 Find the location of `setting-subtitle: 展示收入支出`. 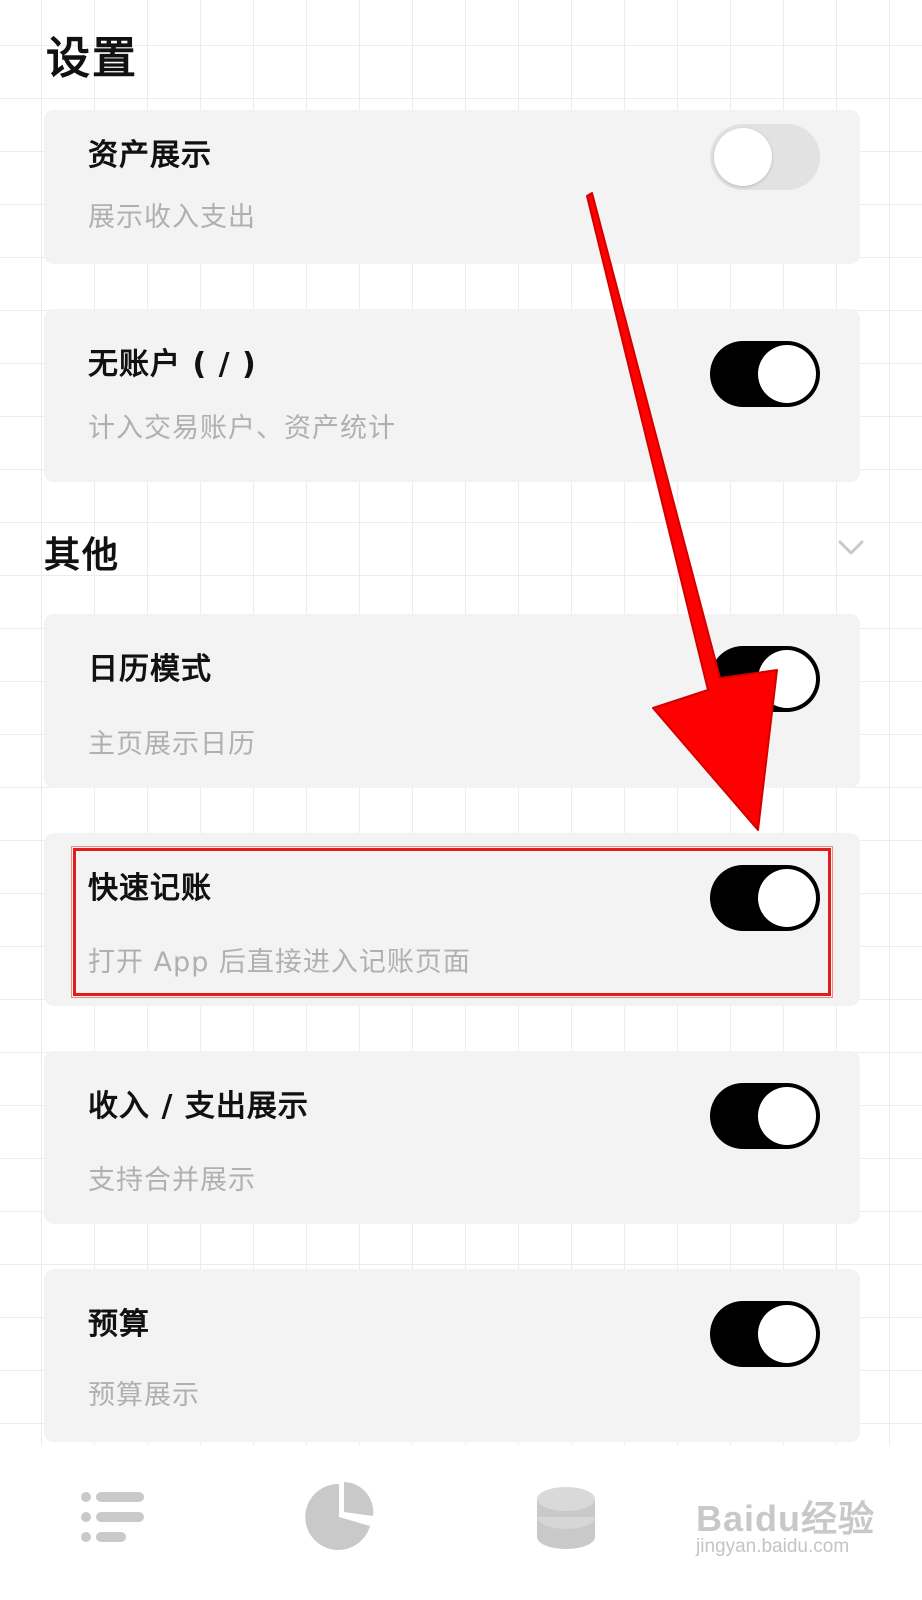

setting-subtitle: 展示收入支出 is located at coordinates (172, 217).